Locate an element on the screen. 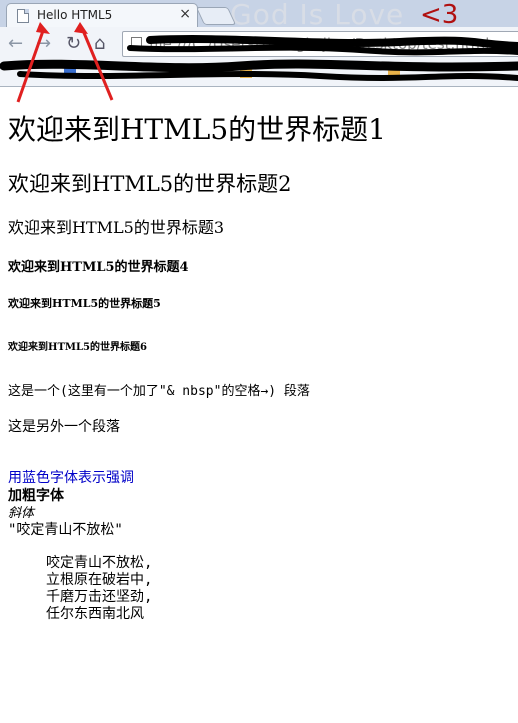  poem-line: 咬定青山不放松, is located at coordinates (99, 563).